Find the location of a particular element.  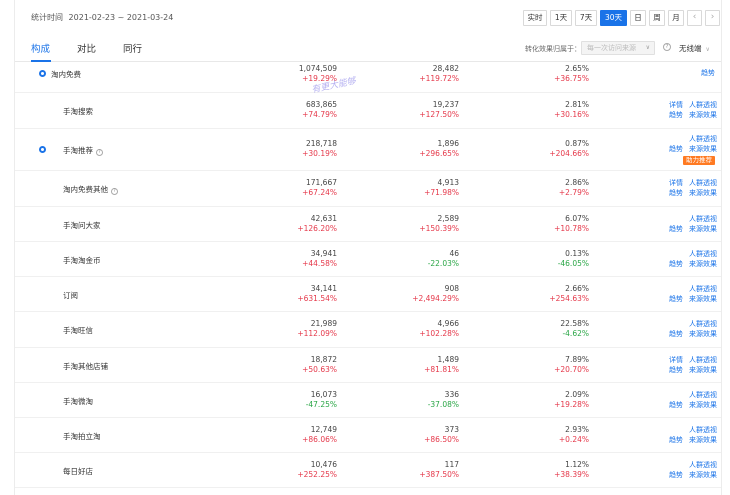

visitors-change: +252.25% is located at coordinates (317, 474).